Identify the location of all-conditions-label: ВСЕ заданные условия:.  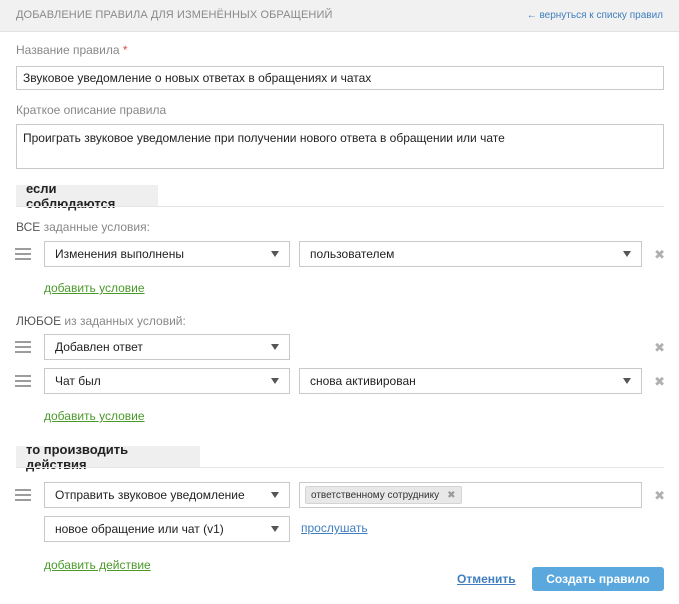
(83, 227).